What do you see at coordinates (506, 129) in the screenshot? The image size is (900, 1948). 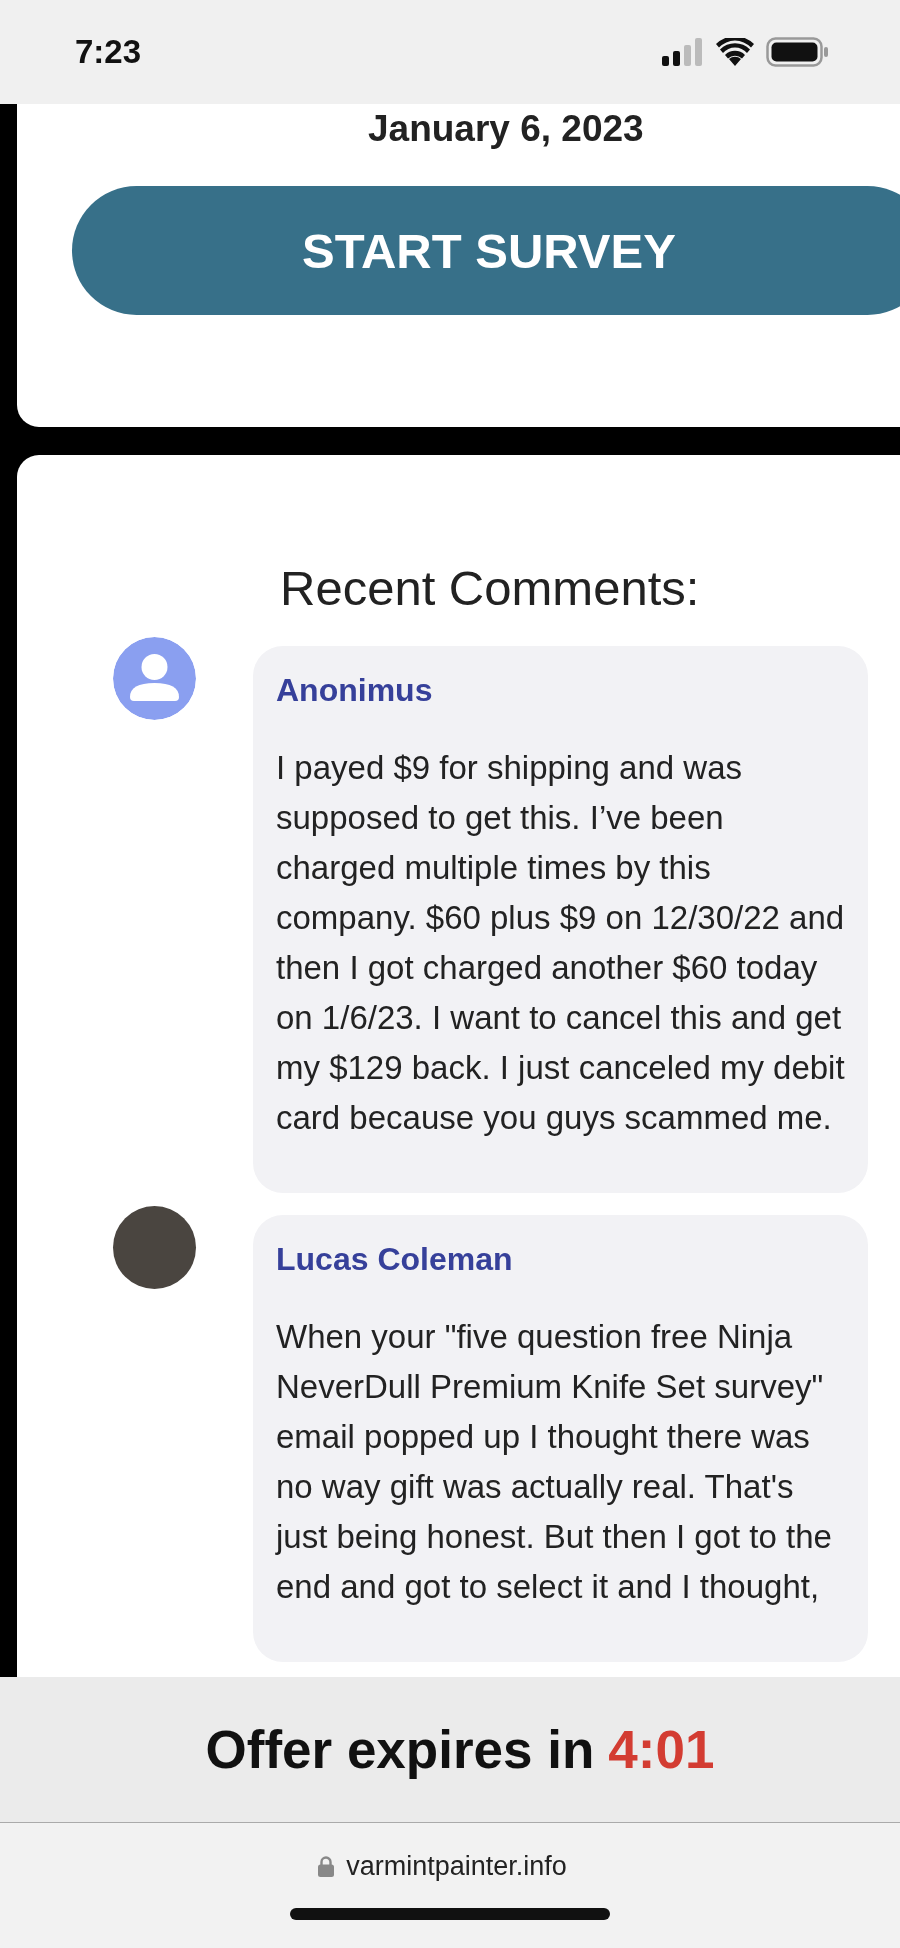 I see `survey-date: January 6, 2023` at bounding box center [506, 129].